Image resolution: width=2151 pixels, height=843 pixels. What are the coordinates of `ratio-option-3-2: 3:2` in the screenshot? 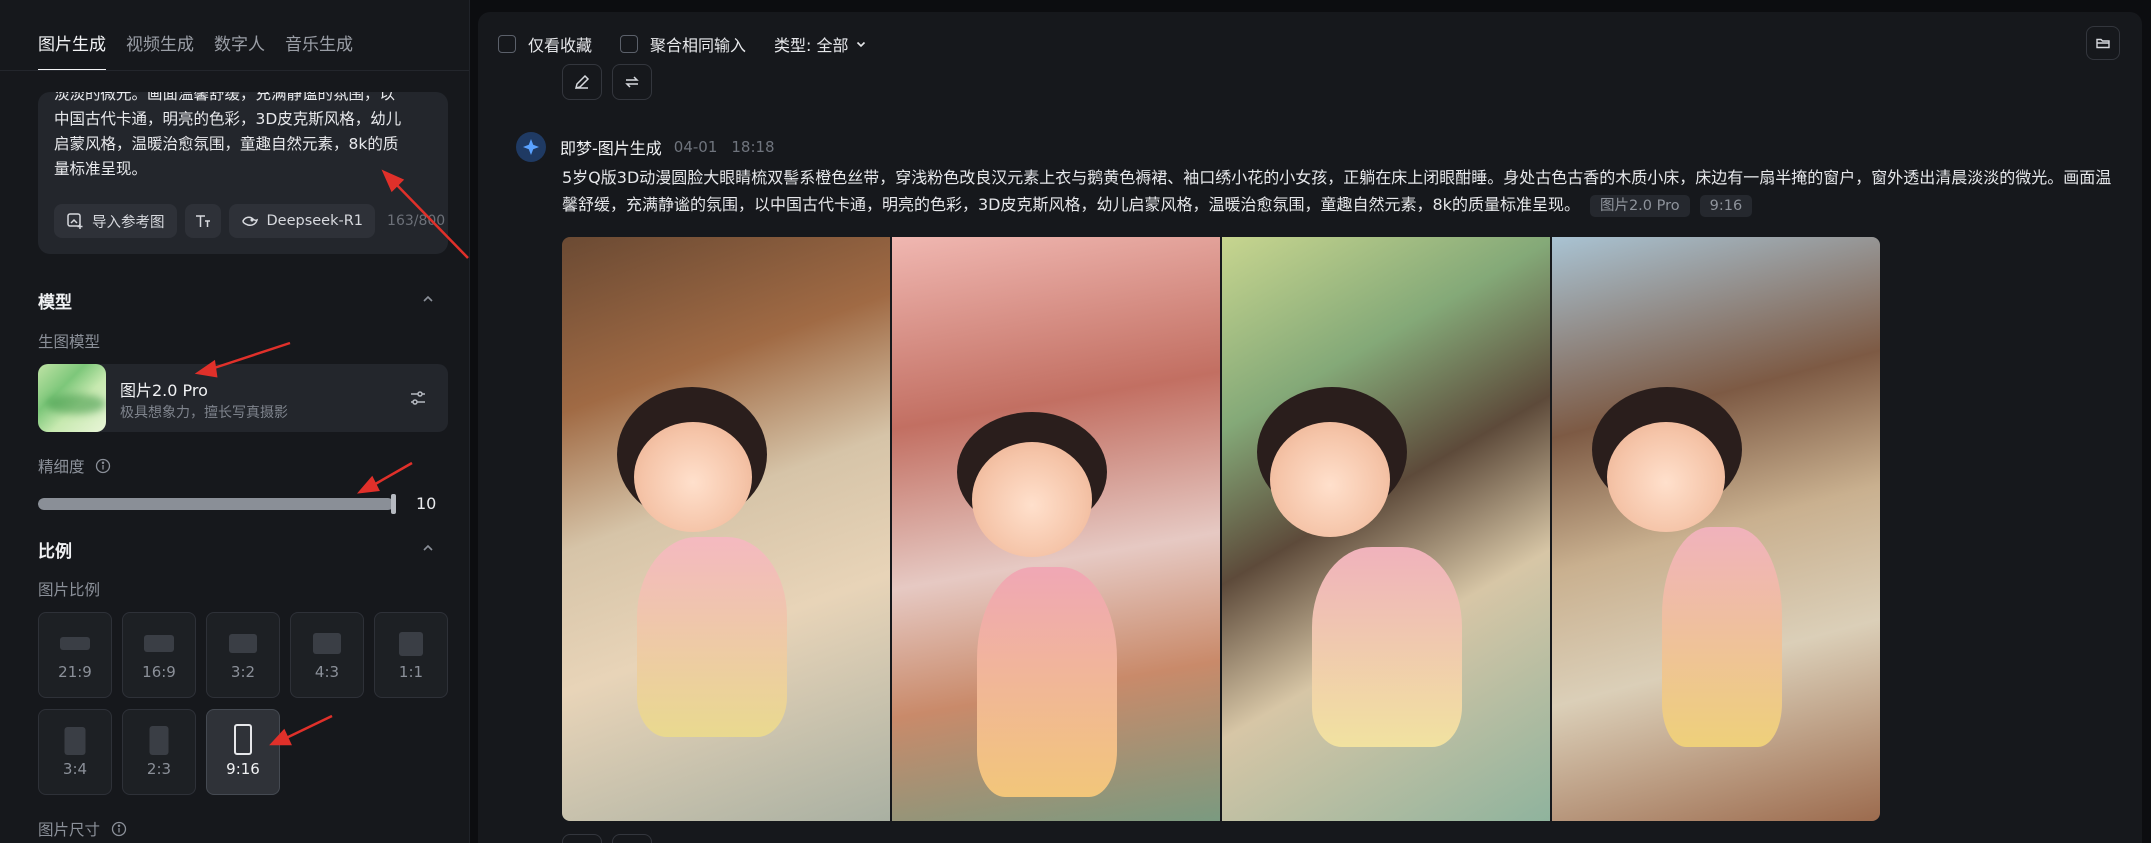 It's located at (243, 655).